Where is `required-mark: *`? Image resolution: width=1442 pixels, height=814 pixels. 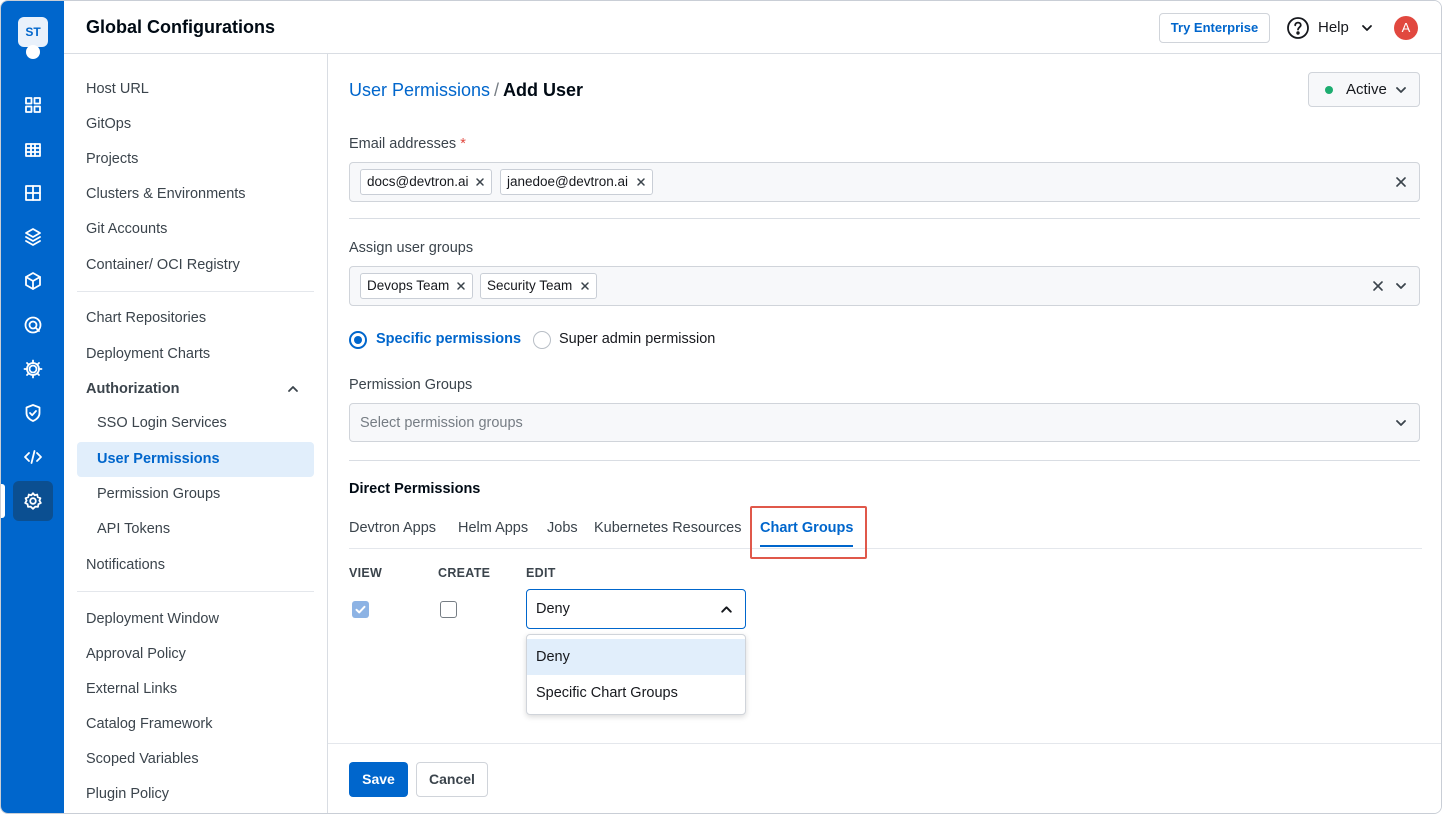 required-mark: * is located at coordinates (463, 144).